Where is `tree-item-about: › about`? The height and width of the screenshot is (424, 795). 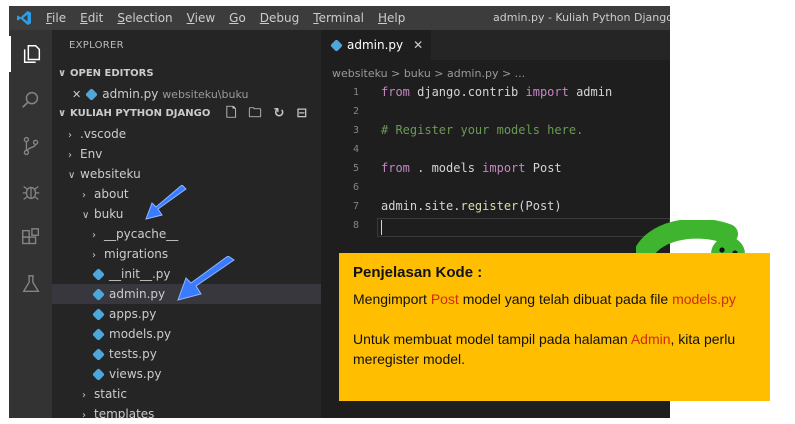 tree-item-about: › about is located at coordinates (201, 194).